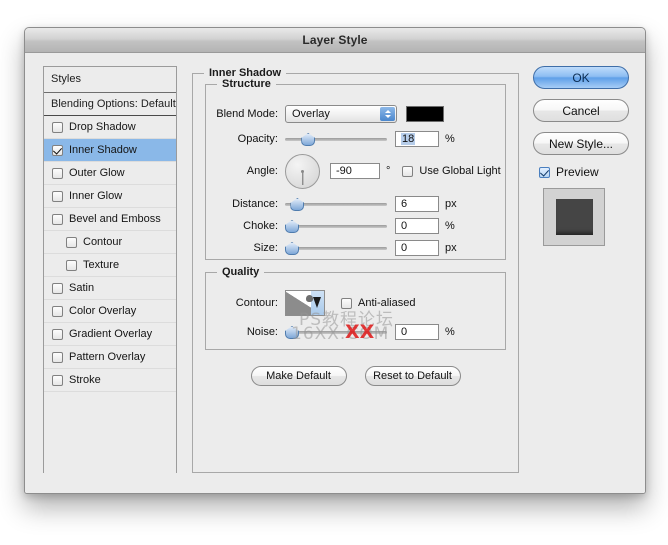 The image size is (668, 545). Describe the element at coordinates (292, 248) in the screenshot. I see `size-slider-thumb` at that location.